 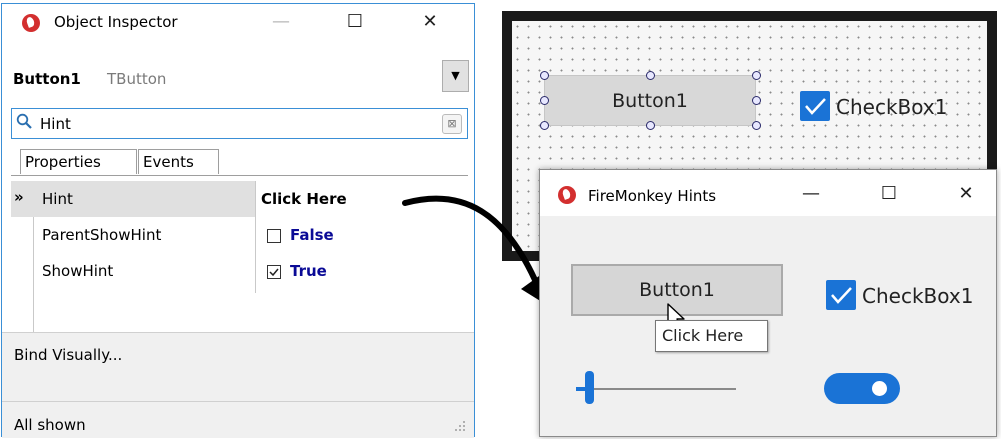 I want to click on grid-column-divider, so click(x=255, y=237).